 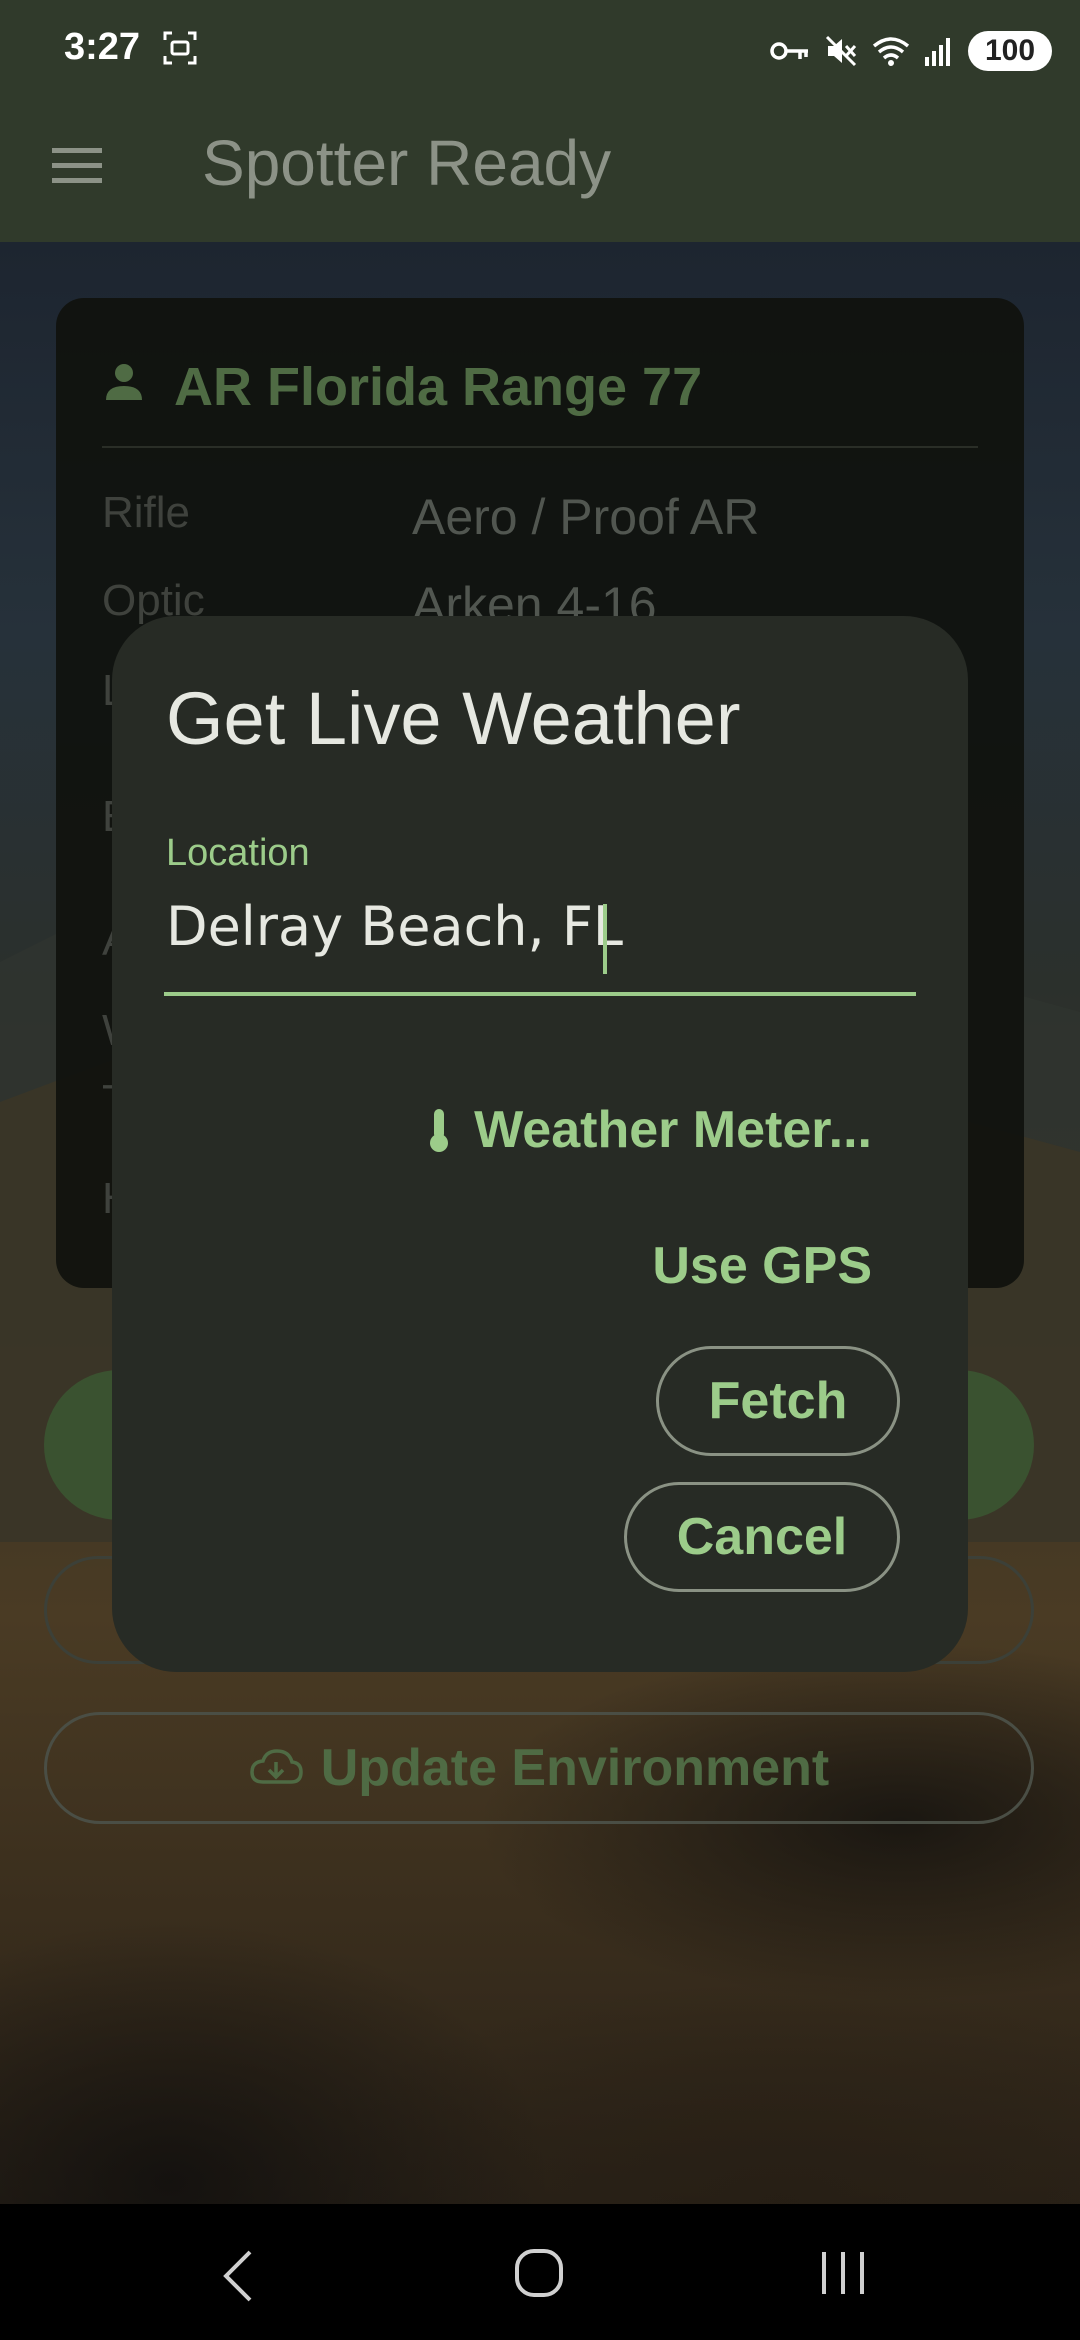 What do you see at coordinates (540, 50) in the screenshot?
I see `status-bar: 3:27 100` at bounding box center [540, 50].